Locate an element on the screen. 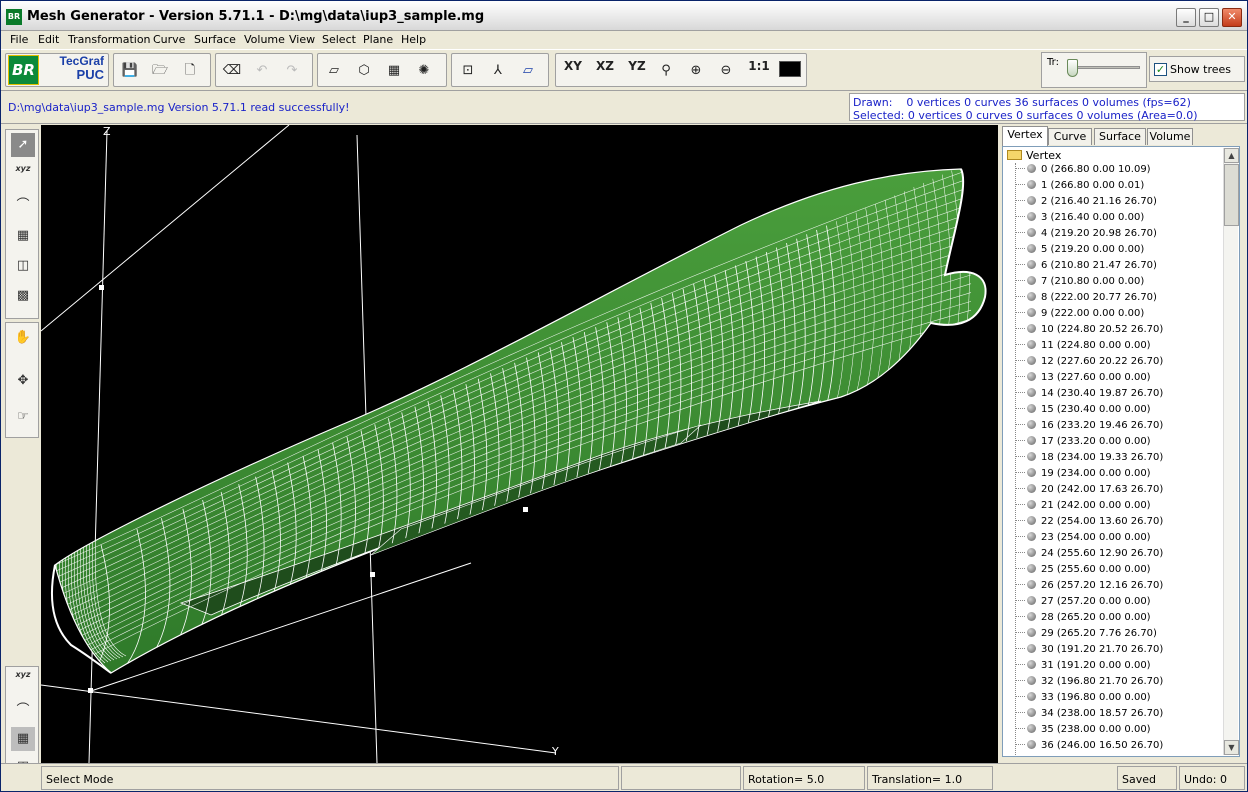 The width and height of the screenshot is (1248, 792). fit-view-button: ⊡ is located at coordinates (468, 71).